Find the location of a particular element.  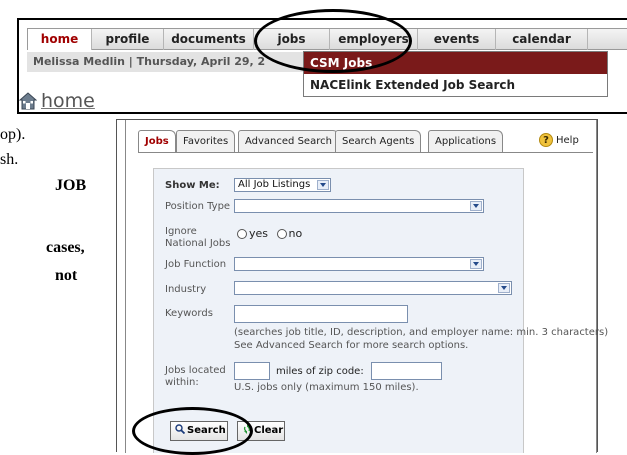

industry-select is located at coordinates (373, 288).